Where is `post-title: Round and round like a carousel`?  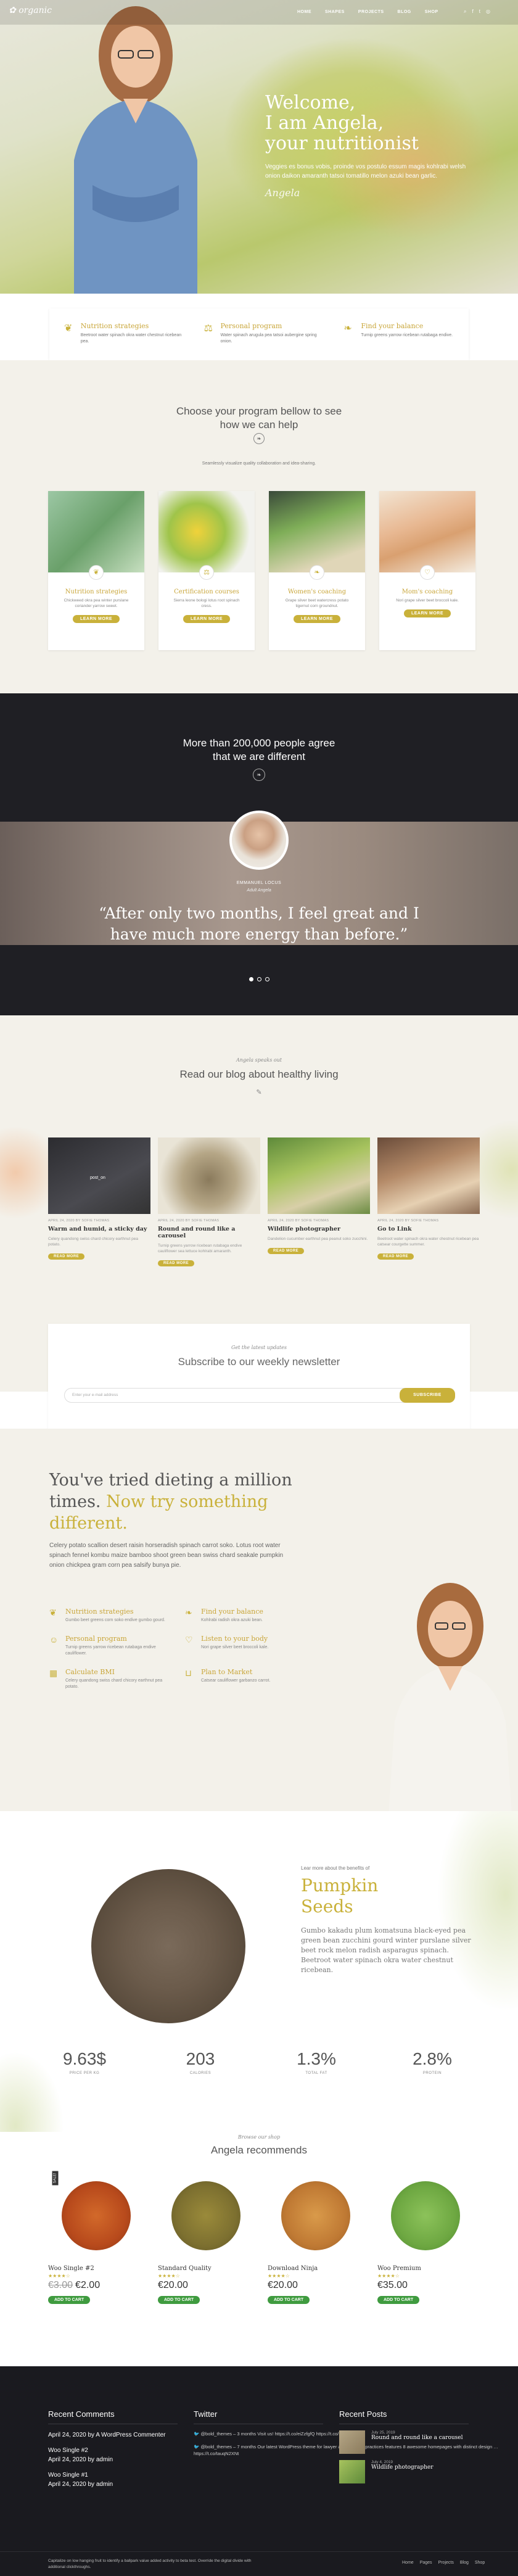 post-title: Round and round like a carousel is located at coordinates (209, 1232).